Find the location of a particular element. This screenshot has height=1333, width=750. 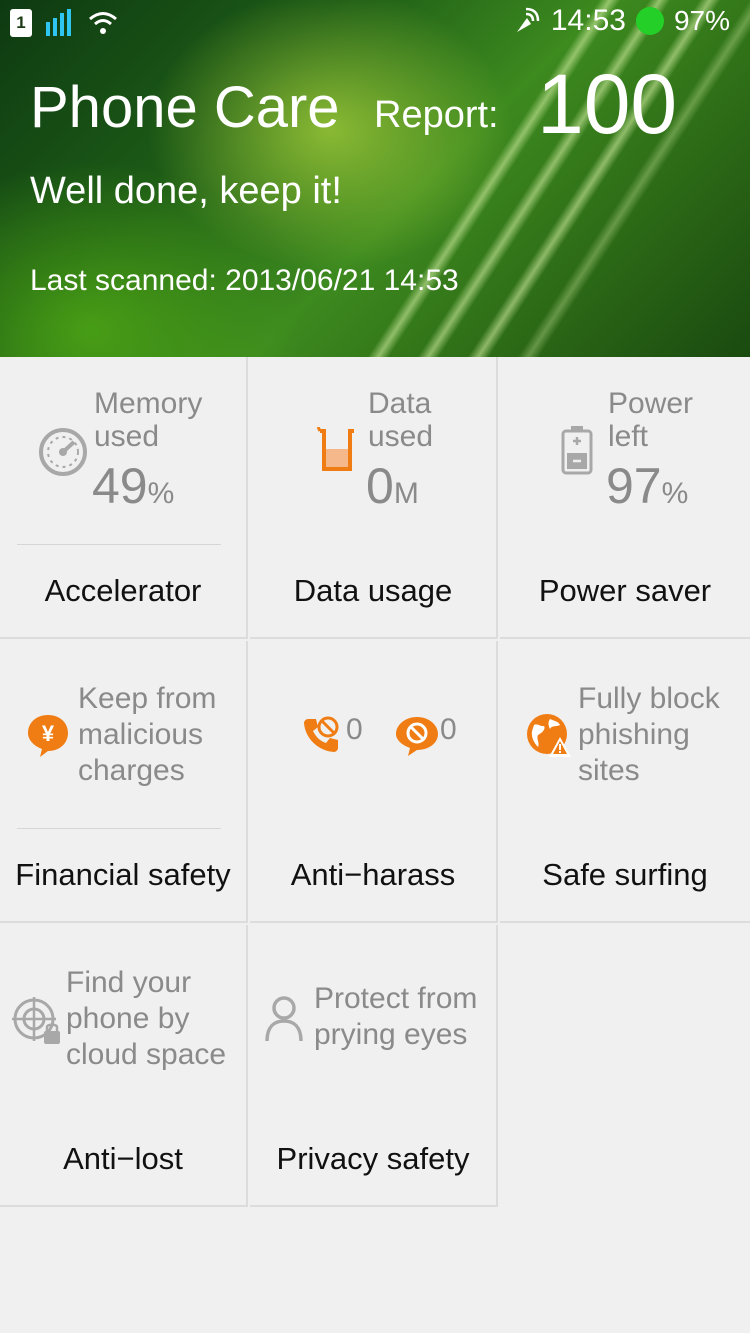

block-sms-icon is located at coordinates (417, 736).